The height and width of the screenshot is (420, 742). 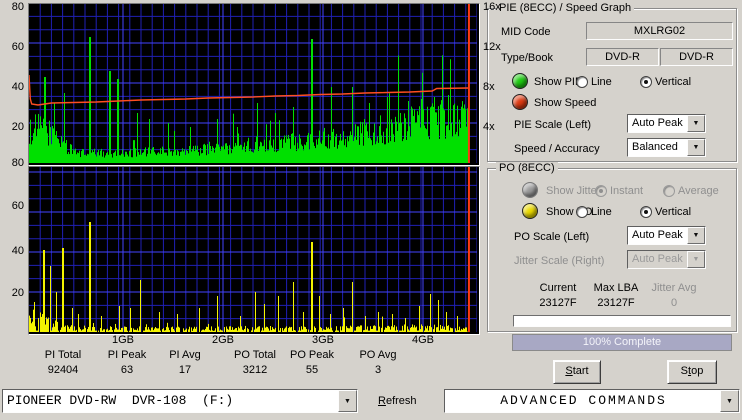 What do you see at coordinates (222, 340) in the screenshot?
I see `x-axis-tick: 2GB` at bounding box center [222, 340].